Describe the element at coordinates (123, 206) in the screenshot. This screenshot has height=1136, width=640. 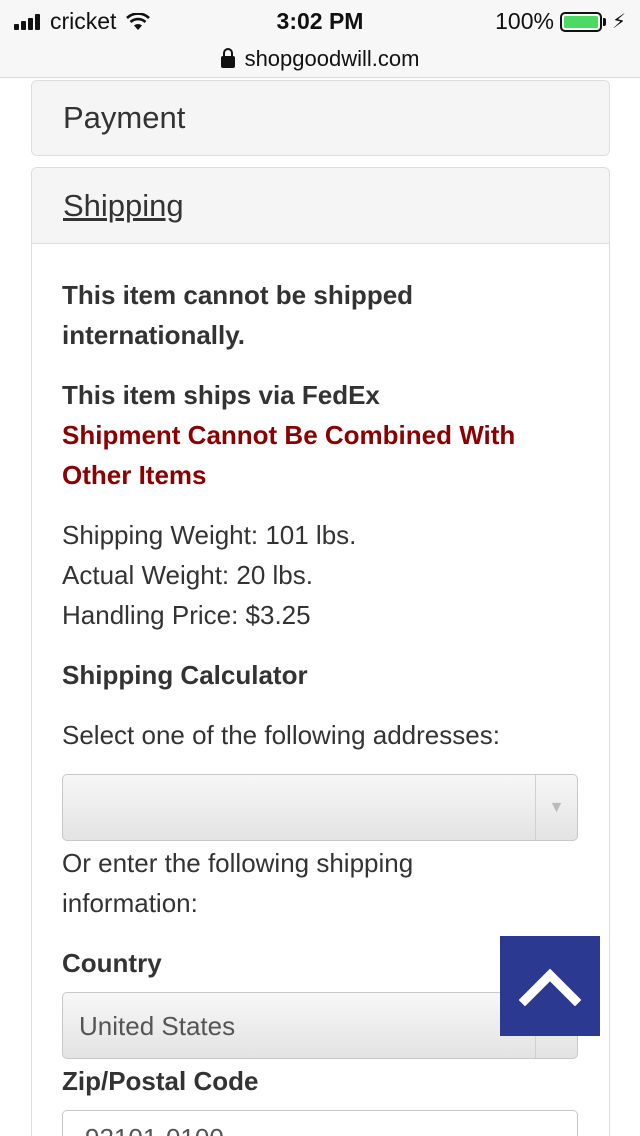
I see `shipping-title: Shipping` at that location.